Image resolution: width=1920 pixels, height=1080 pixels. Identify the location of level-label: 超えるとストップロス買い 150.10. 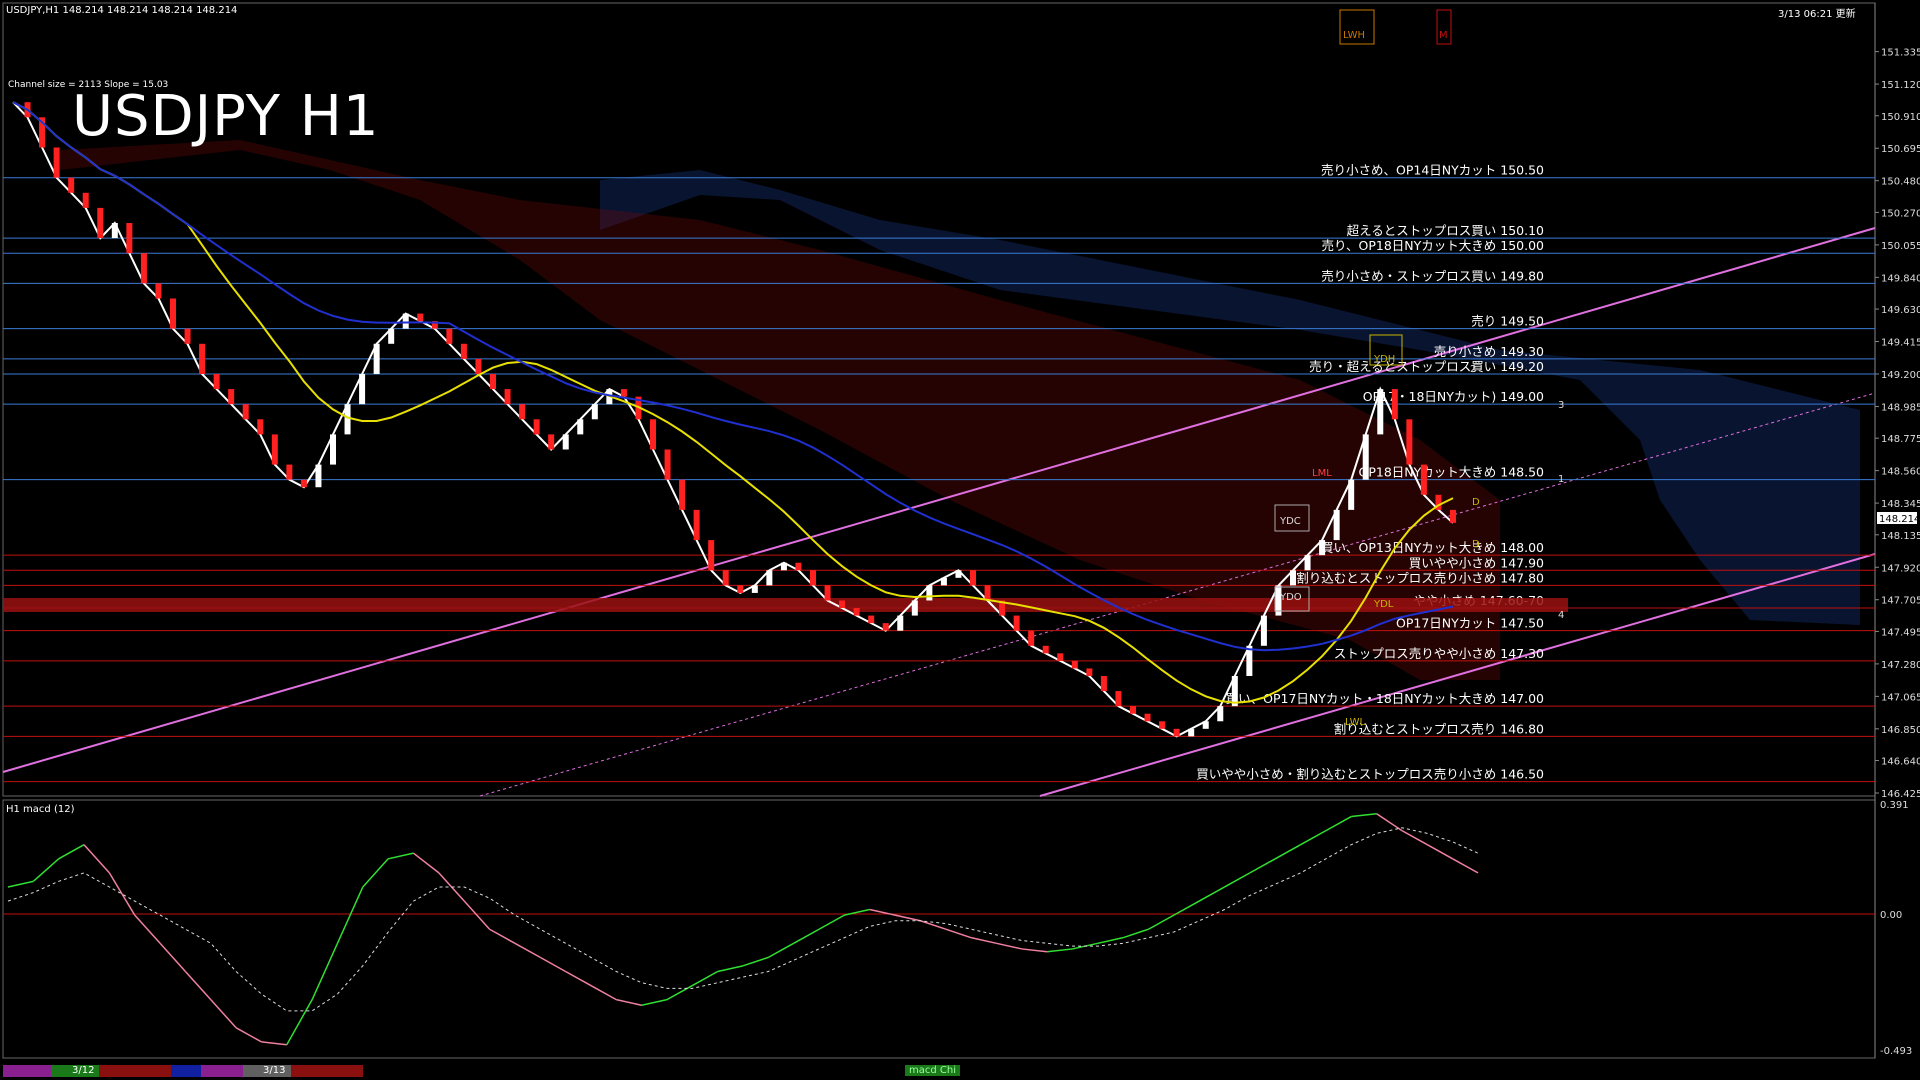
(1445, 230).